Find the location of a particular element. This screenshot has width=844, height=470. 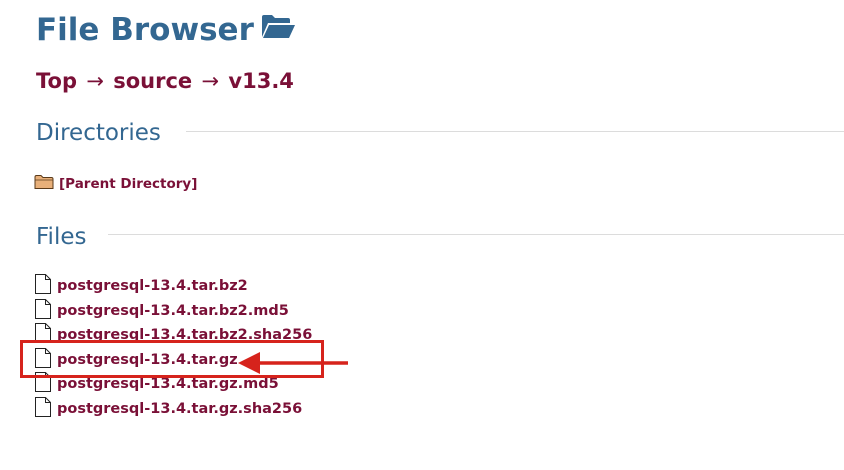

directories-divider is located at coordinates (515, 131).